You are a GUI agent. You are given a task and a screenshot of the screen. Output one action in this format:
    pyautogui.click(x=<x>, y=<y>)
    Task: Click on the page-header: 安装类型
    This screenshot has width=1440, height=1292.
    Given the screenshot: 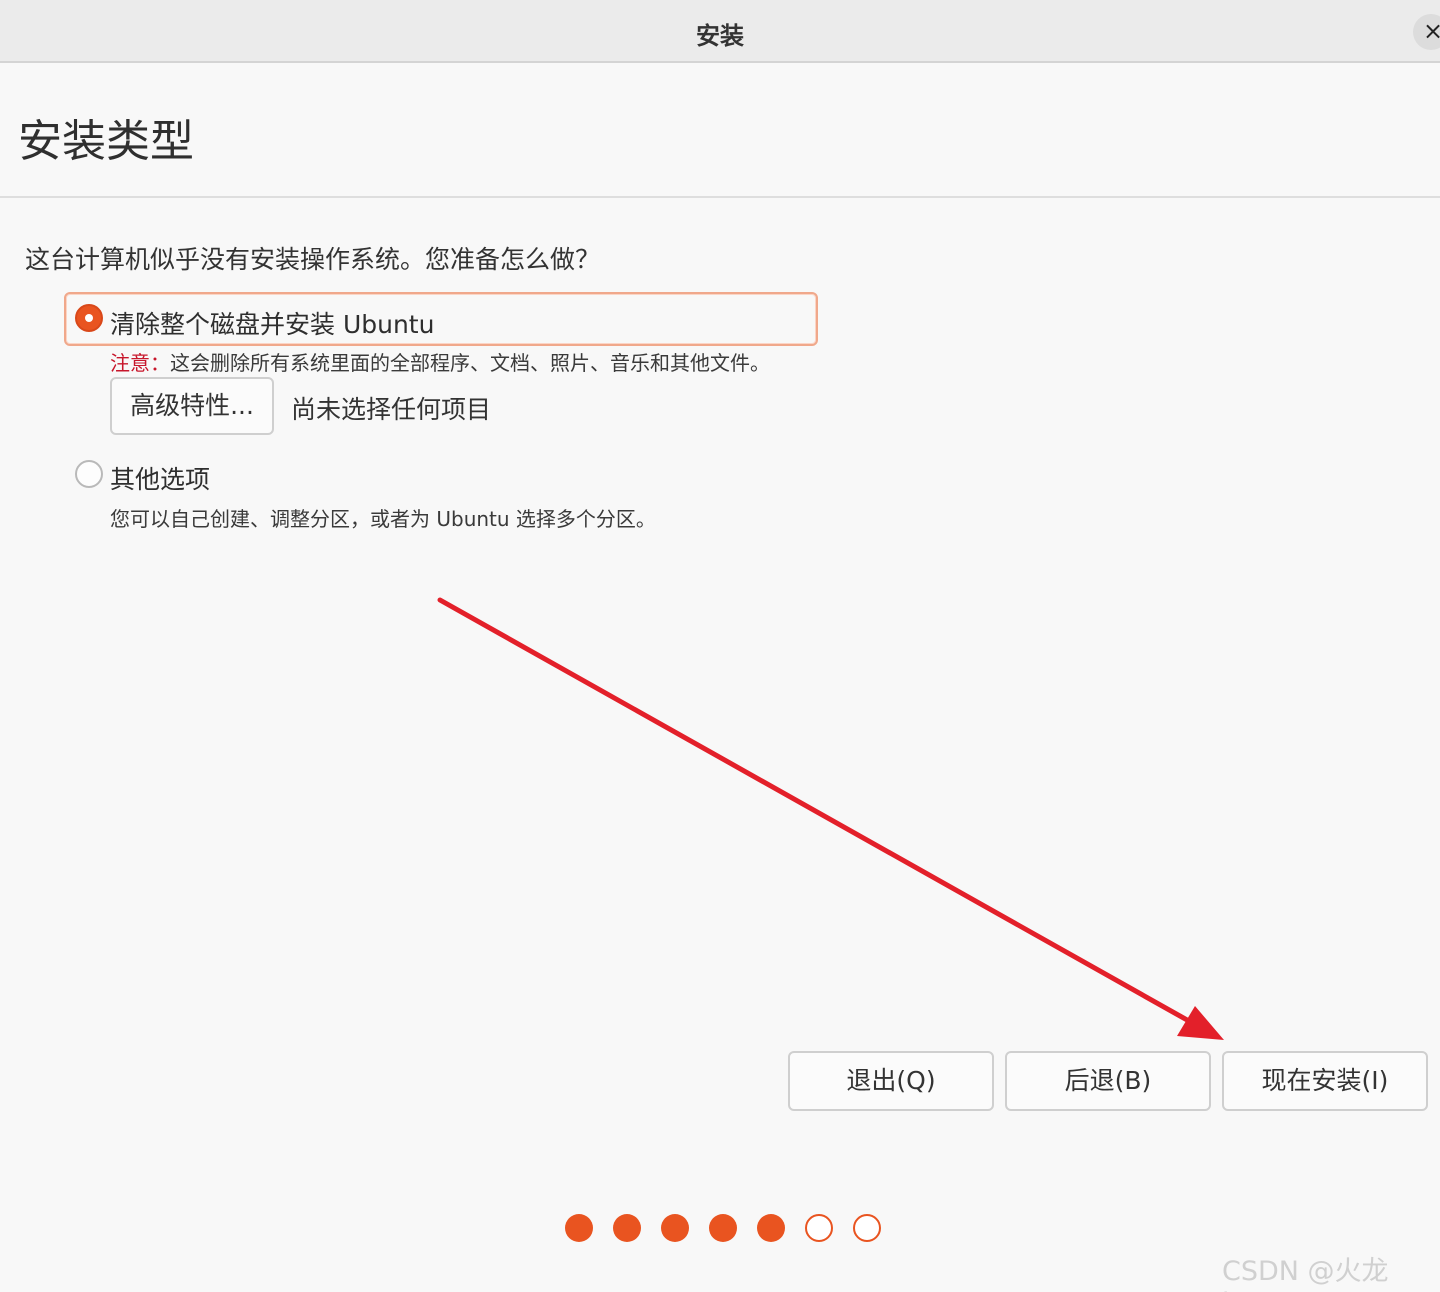 What is the action you would take?
    pyautogui.click(x=720, y=131)
    